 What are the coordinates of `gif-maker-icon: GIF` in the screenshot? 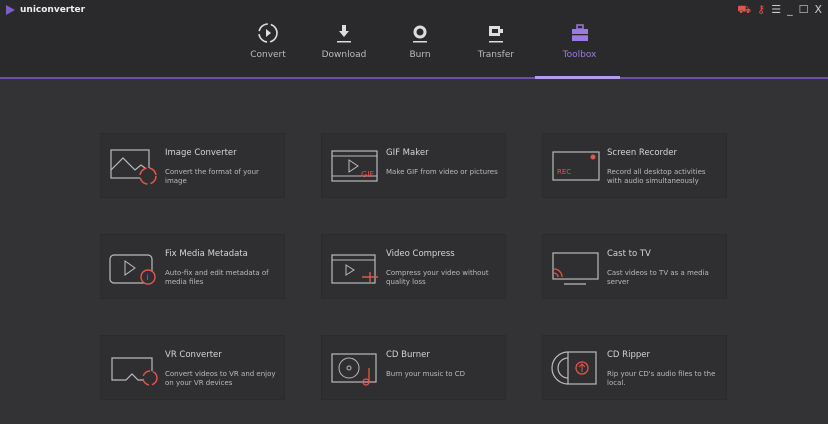 It's located at (354, 166).